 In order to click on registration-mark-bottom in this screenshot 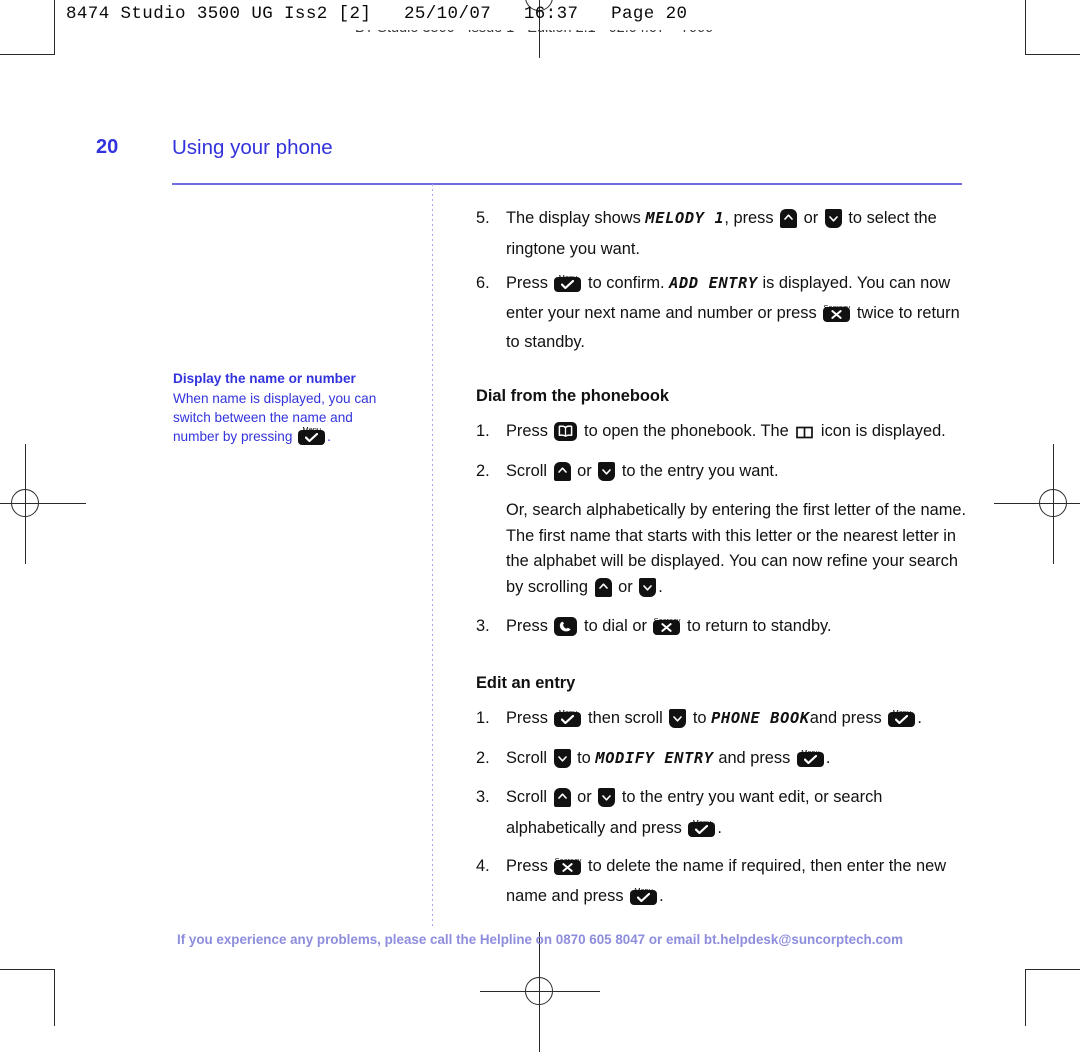, I will do `click(540, 992)`.